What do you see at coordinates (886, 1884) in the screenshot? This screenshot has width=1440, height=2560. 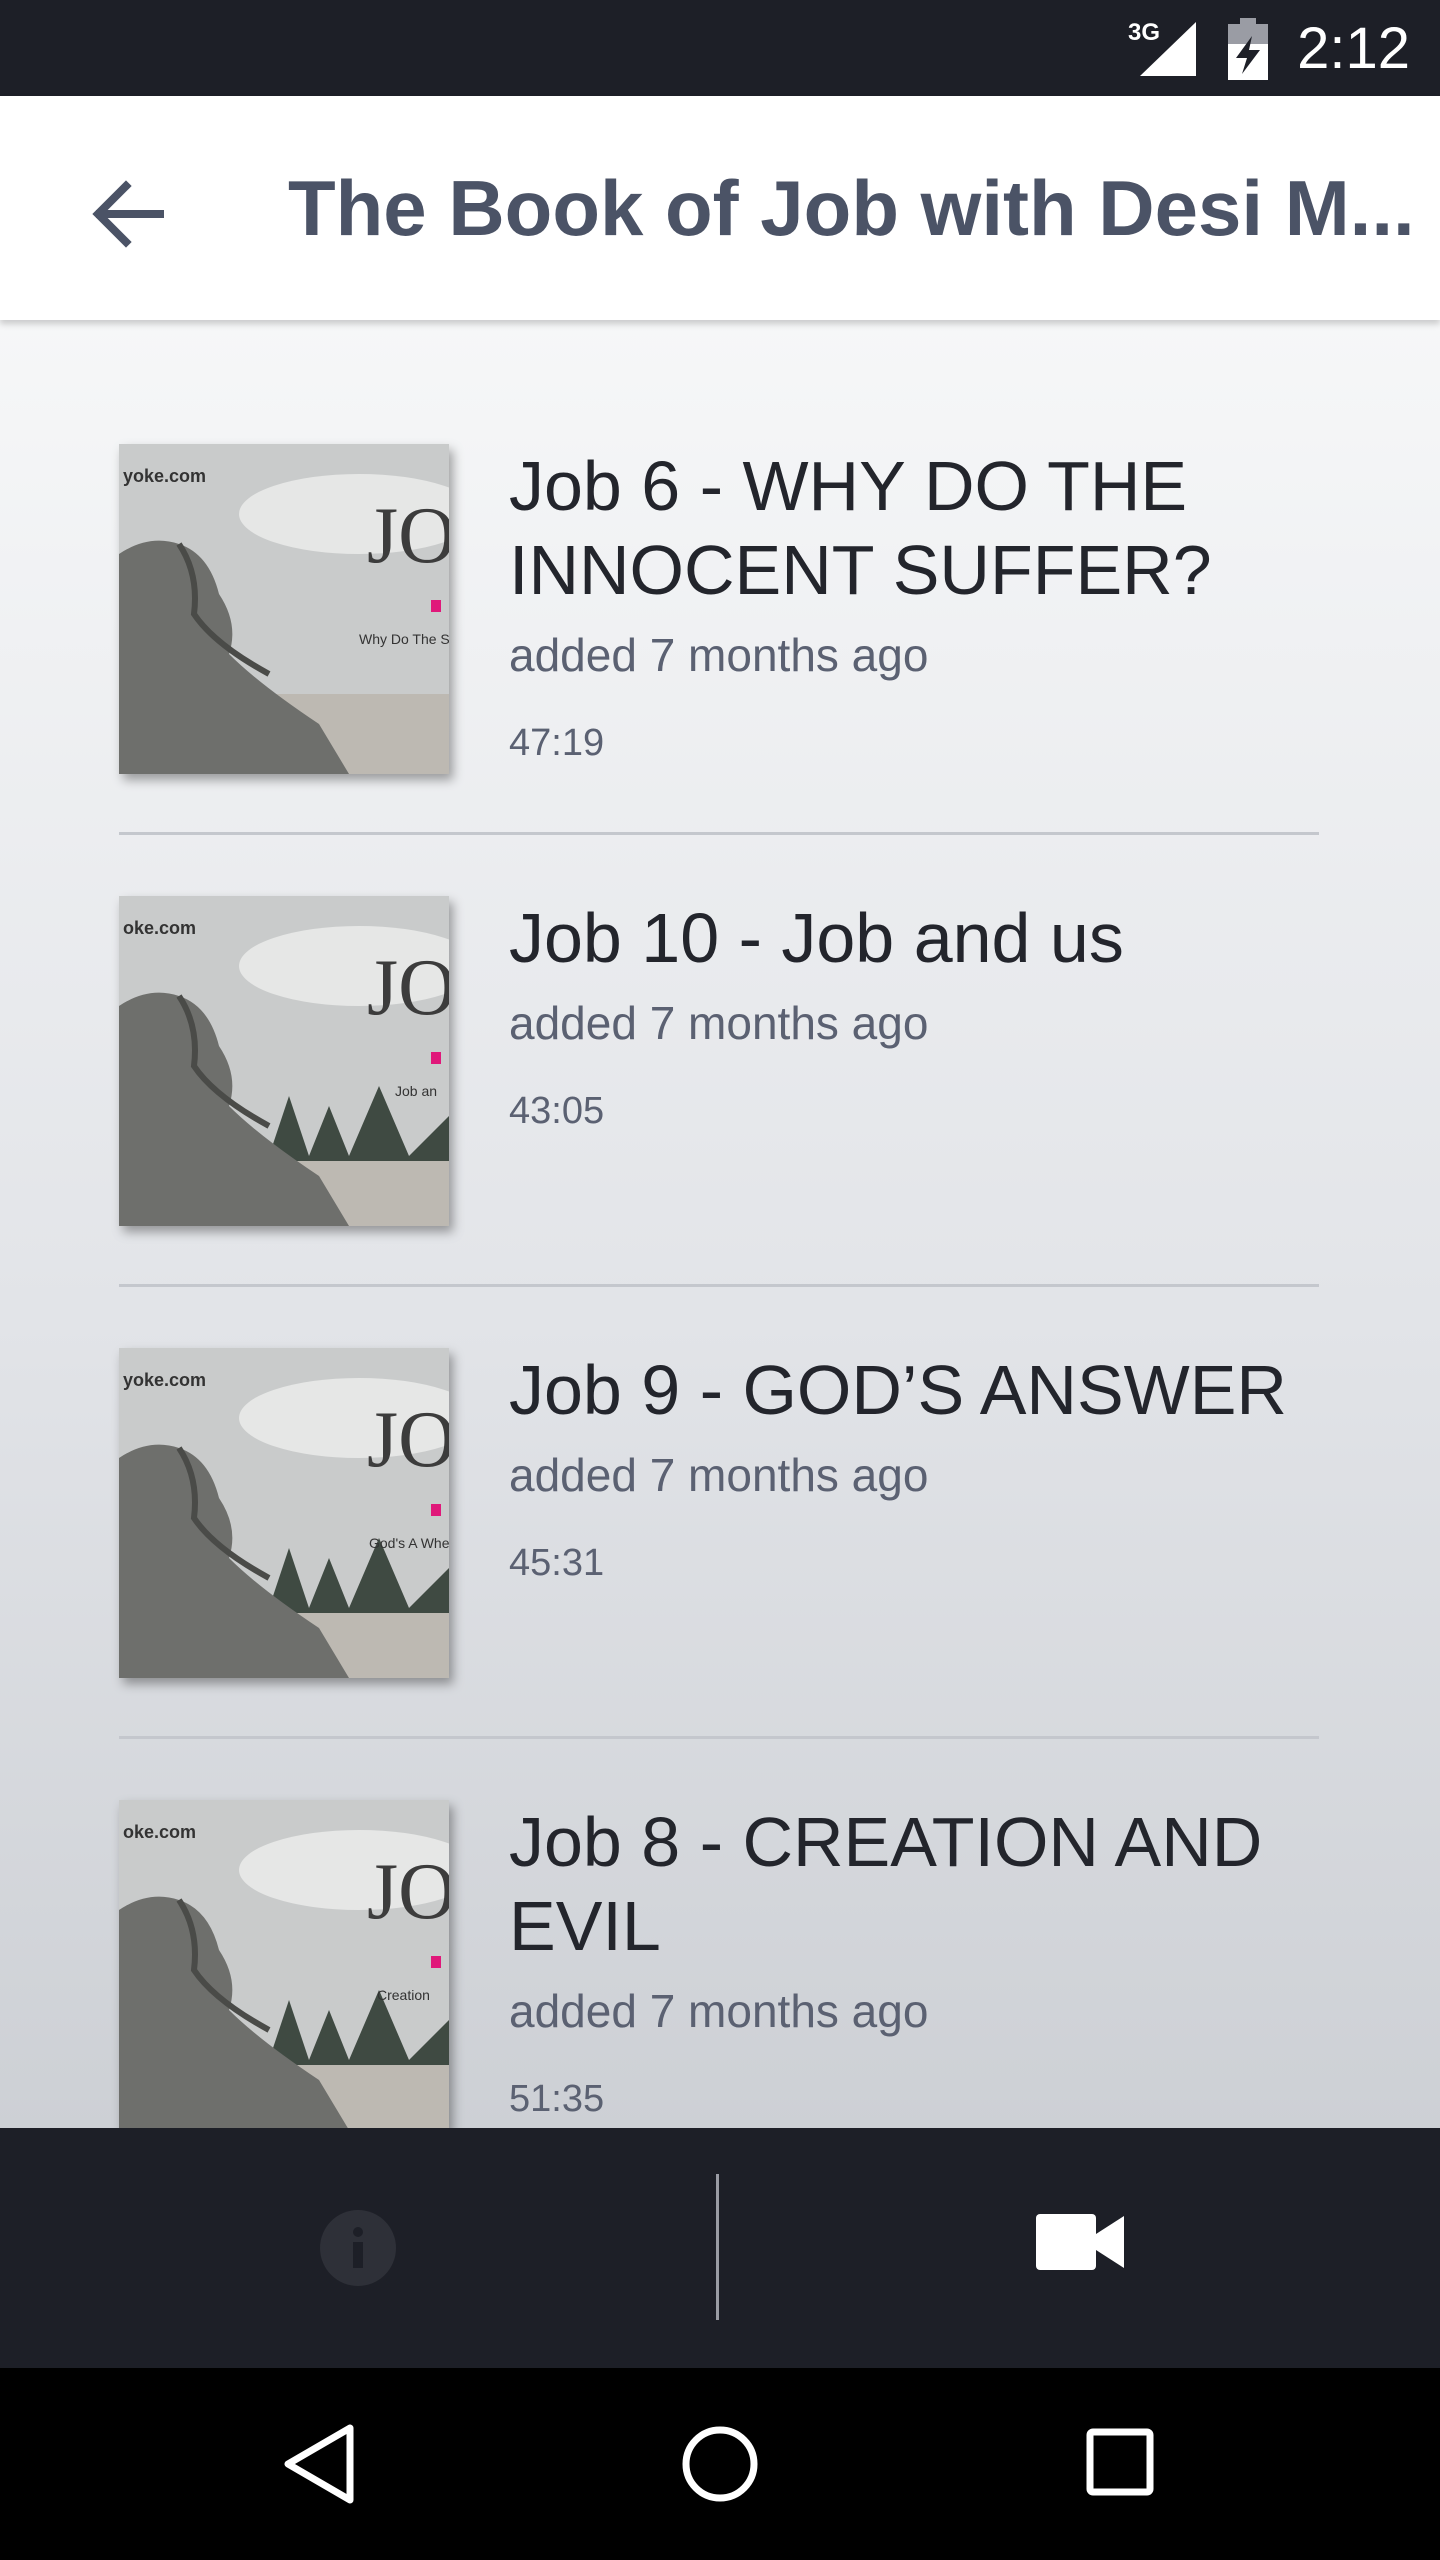 I see `episode-title: Job 8 - CREATION AND EVIL` at bounding box center [886, 1884].